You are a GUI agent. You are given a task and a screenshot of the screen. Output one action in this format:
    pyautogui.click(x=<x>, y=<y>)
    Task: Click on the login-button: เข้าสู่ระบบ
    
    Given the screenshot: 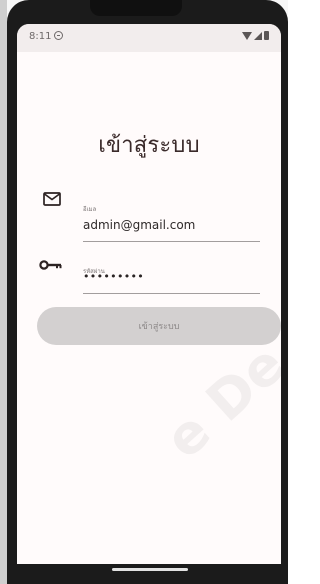 What is the action you would take?
    pyautogui.click(x=159, y=326)
    